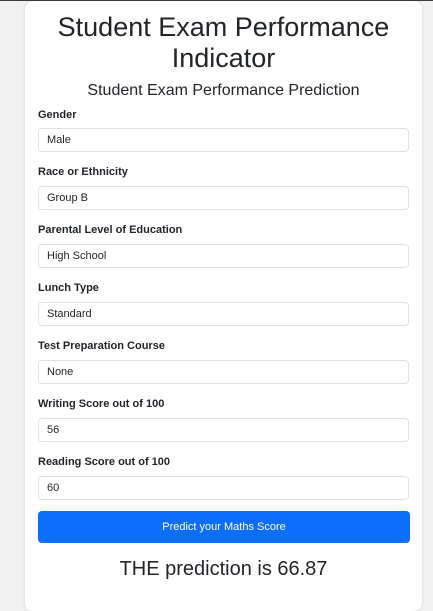 The height and width of the screenshot is (611, 433). Describe the element at coordinates (223, 58) in the screenshot. I see `page-title-line-2: Indicator` at that location.